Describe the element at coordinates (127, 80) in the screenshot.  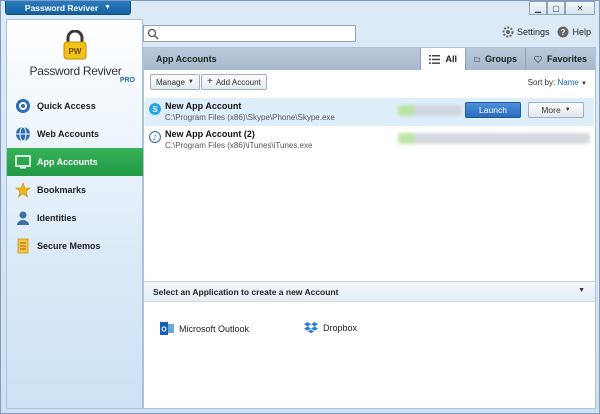
I see `logo-edition: PRO` at that location.